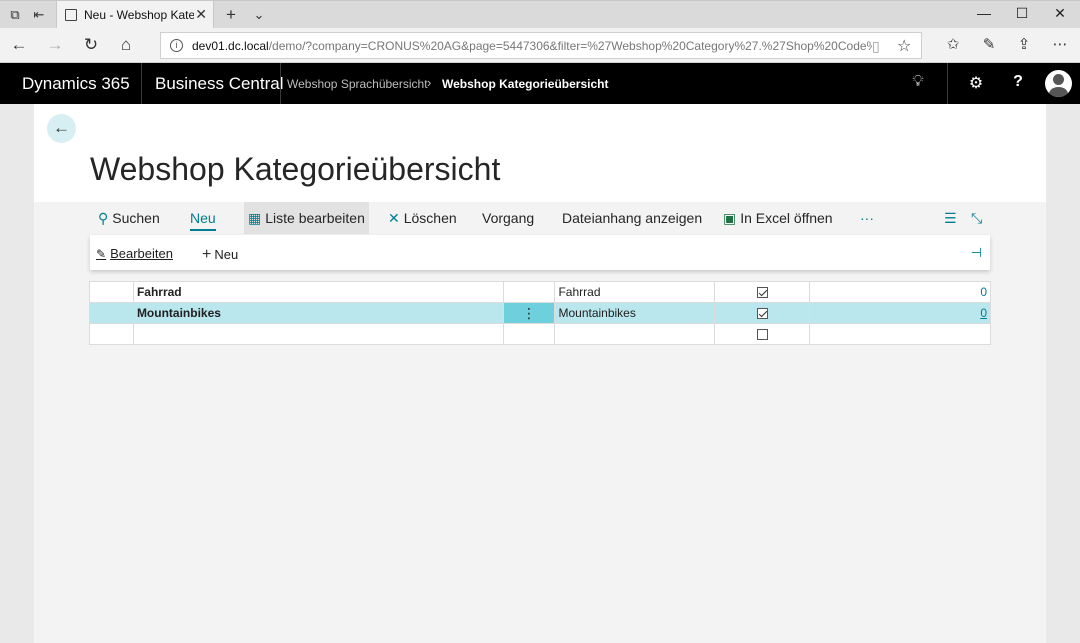 The height and width of the screenshot is (643, 1080). What do you see at coordinates (76, 84) in the screenshot?
I see `brand-label: Dynamics 365` at bounding box center [76, 84].